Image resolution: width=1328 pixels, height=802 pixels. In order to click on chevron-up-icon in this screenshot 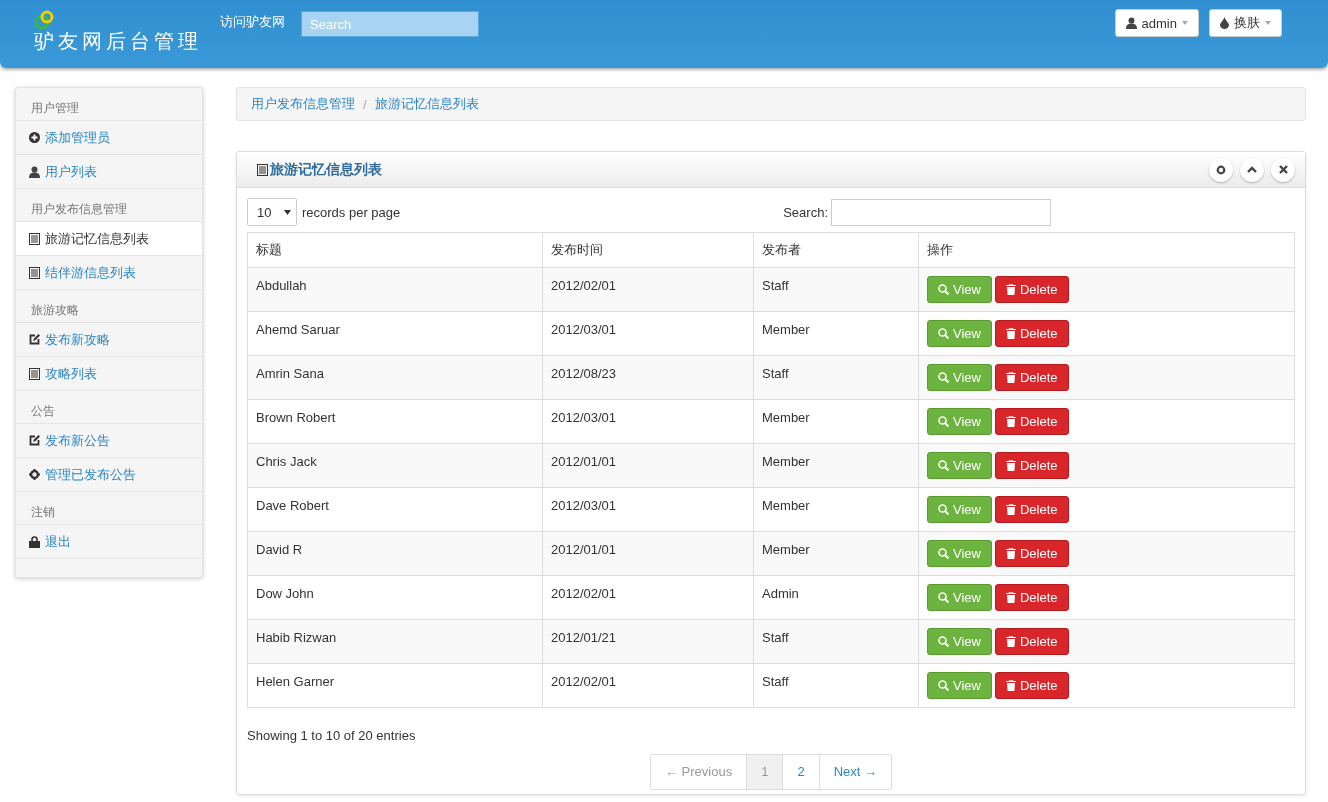, I will do `click(1252, 169)`.